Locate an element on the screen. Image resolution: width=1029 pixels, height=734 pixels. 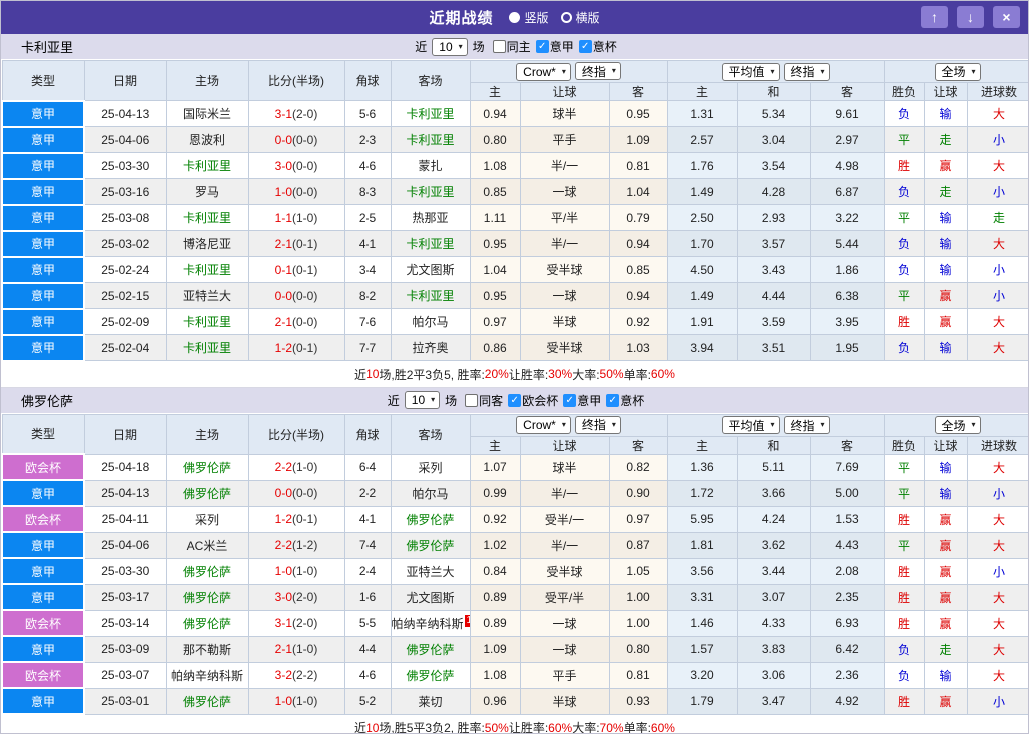
ah-away-odds: 0.82 is located at coordinates (638, 467).